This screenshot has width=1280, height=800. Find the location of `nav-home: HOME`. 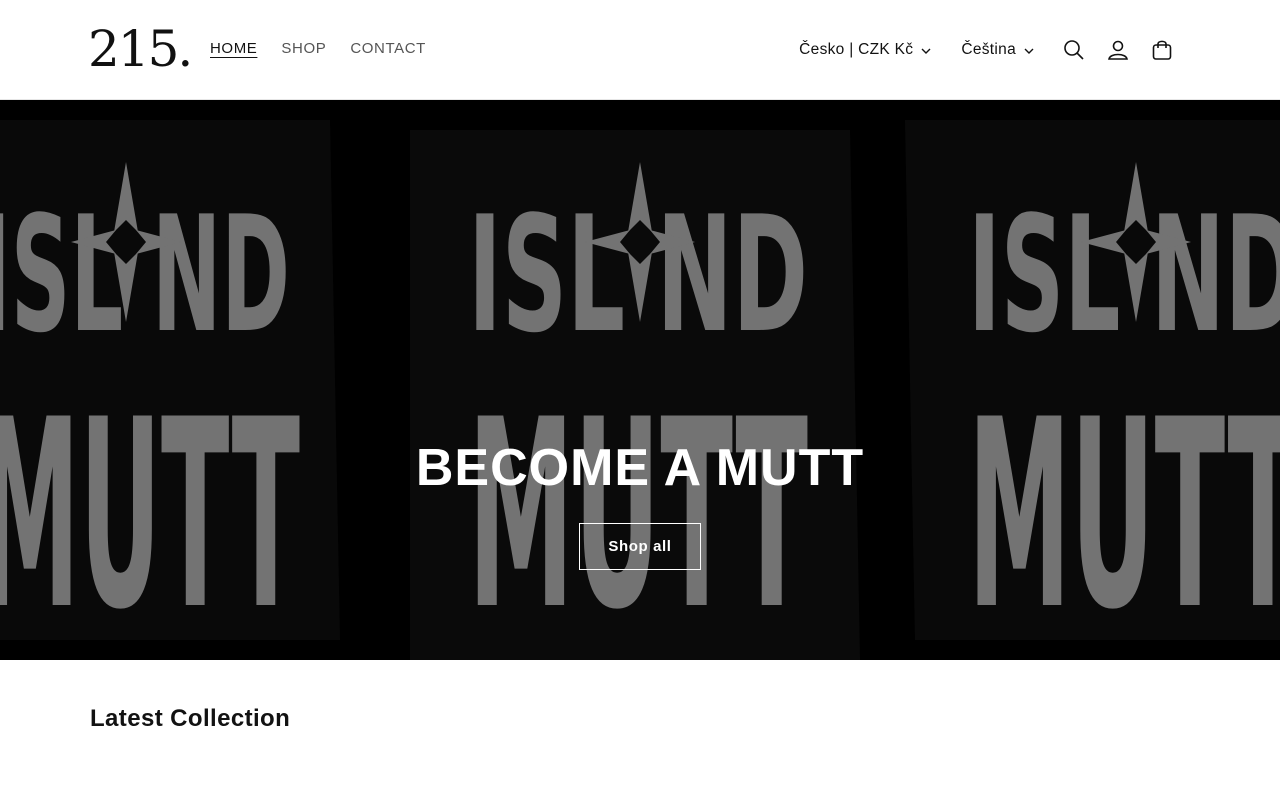

nav-home: HOME is located at coordinates (233, 49).